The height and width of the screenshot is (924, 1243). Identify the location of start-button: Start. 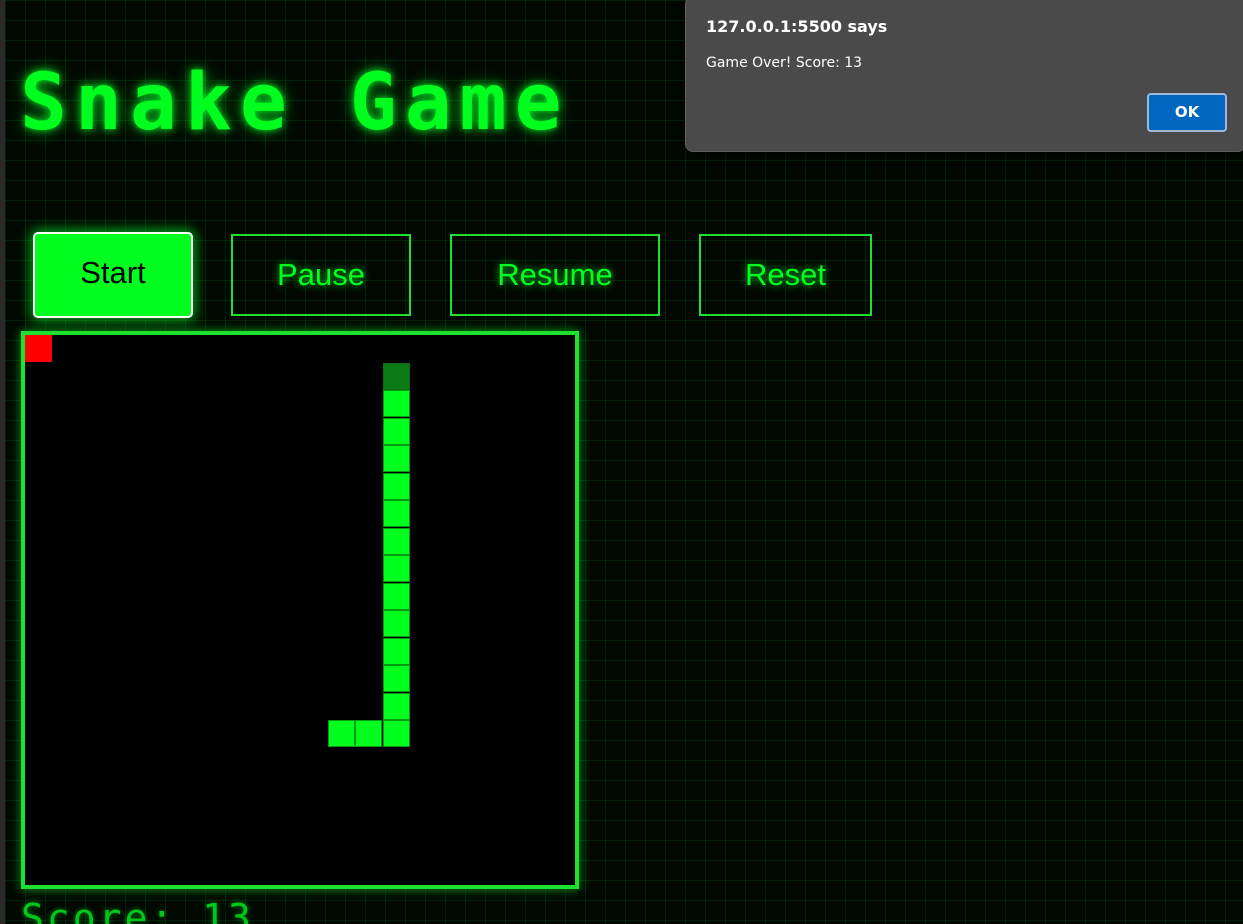
(113, 275).